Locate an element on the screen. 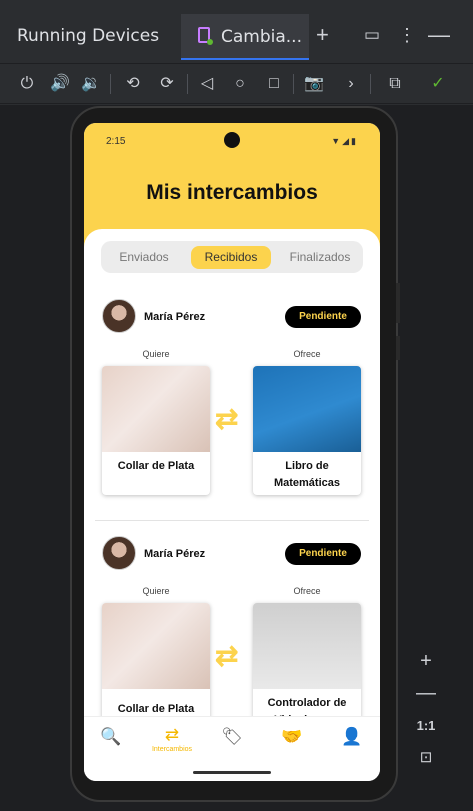 The image size is (473, 811). overview-icon: □ is located at coordinates (274, 84).